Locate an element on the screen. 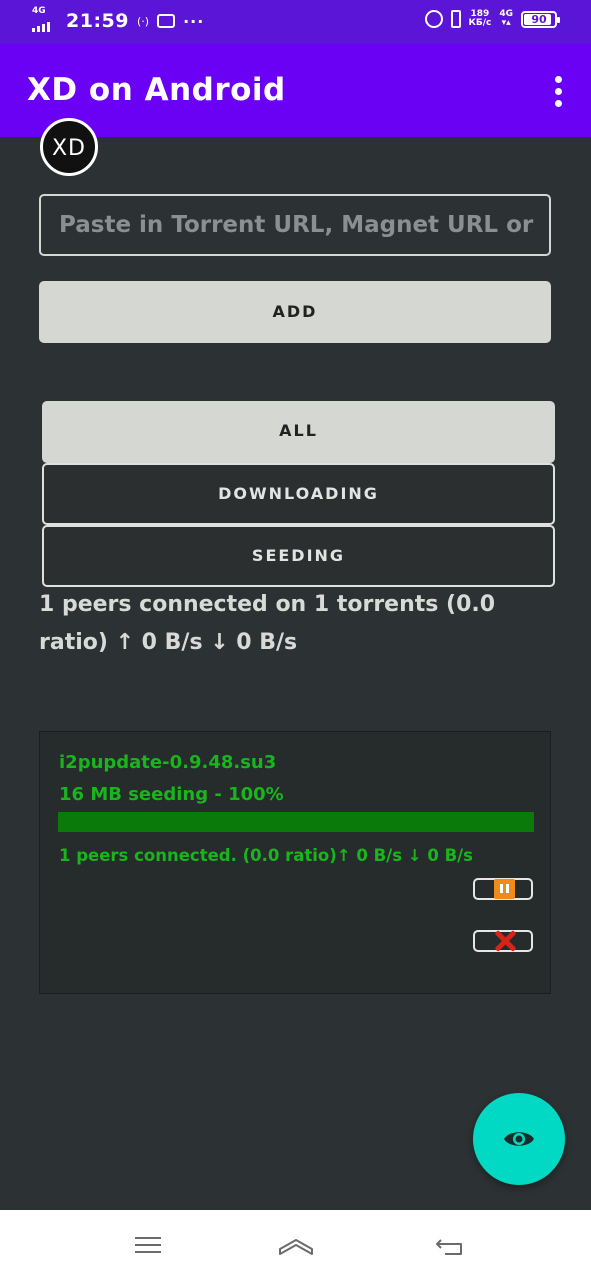  eye-icon is located at coordinates (519, 1139).